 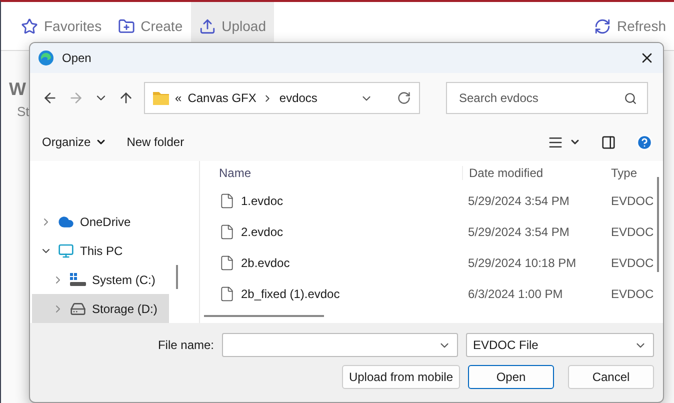 I want to click on system-drive-icon, so click(x=78, y=279).